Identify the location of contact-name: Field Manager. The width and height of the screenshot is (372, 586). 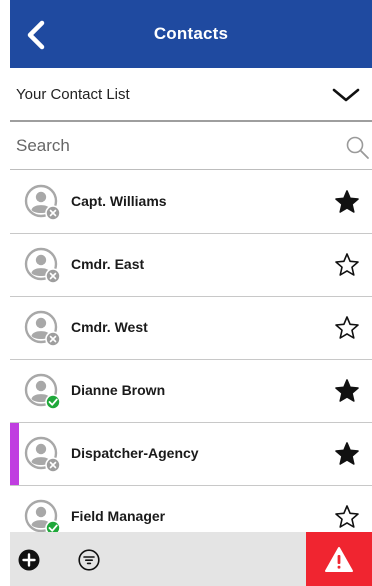
(118, 516).